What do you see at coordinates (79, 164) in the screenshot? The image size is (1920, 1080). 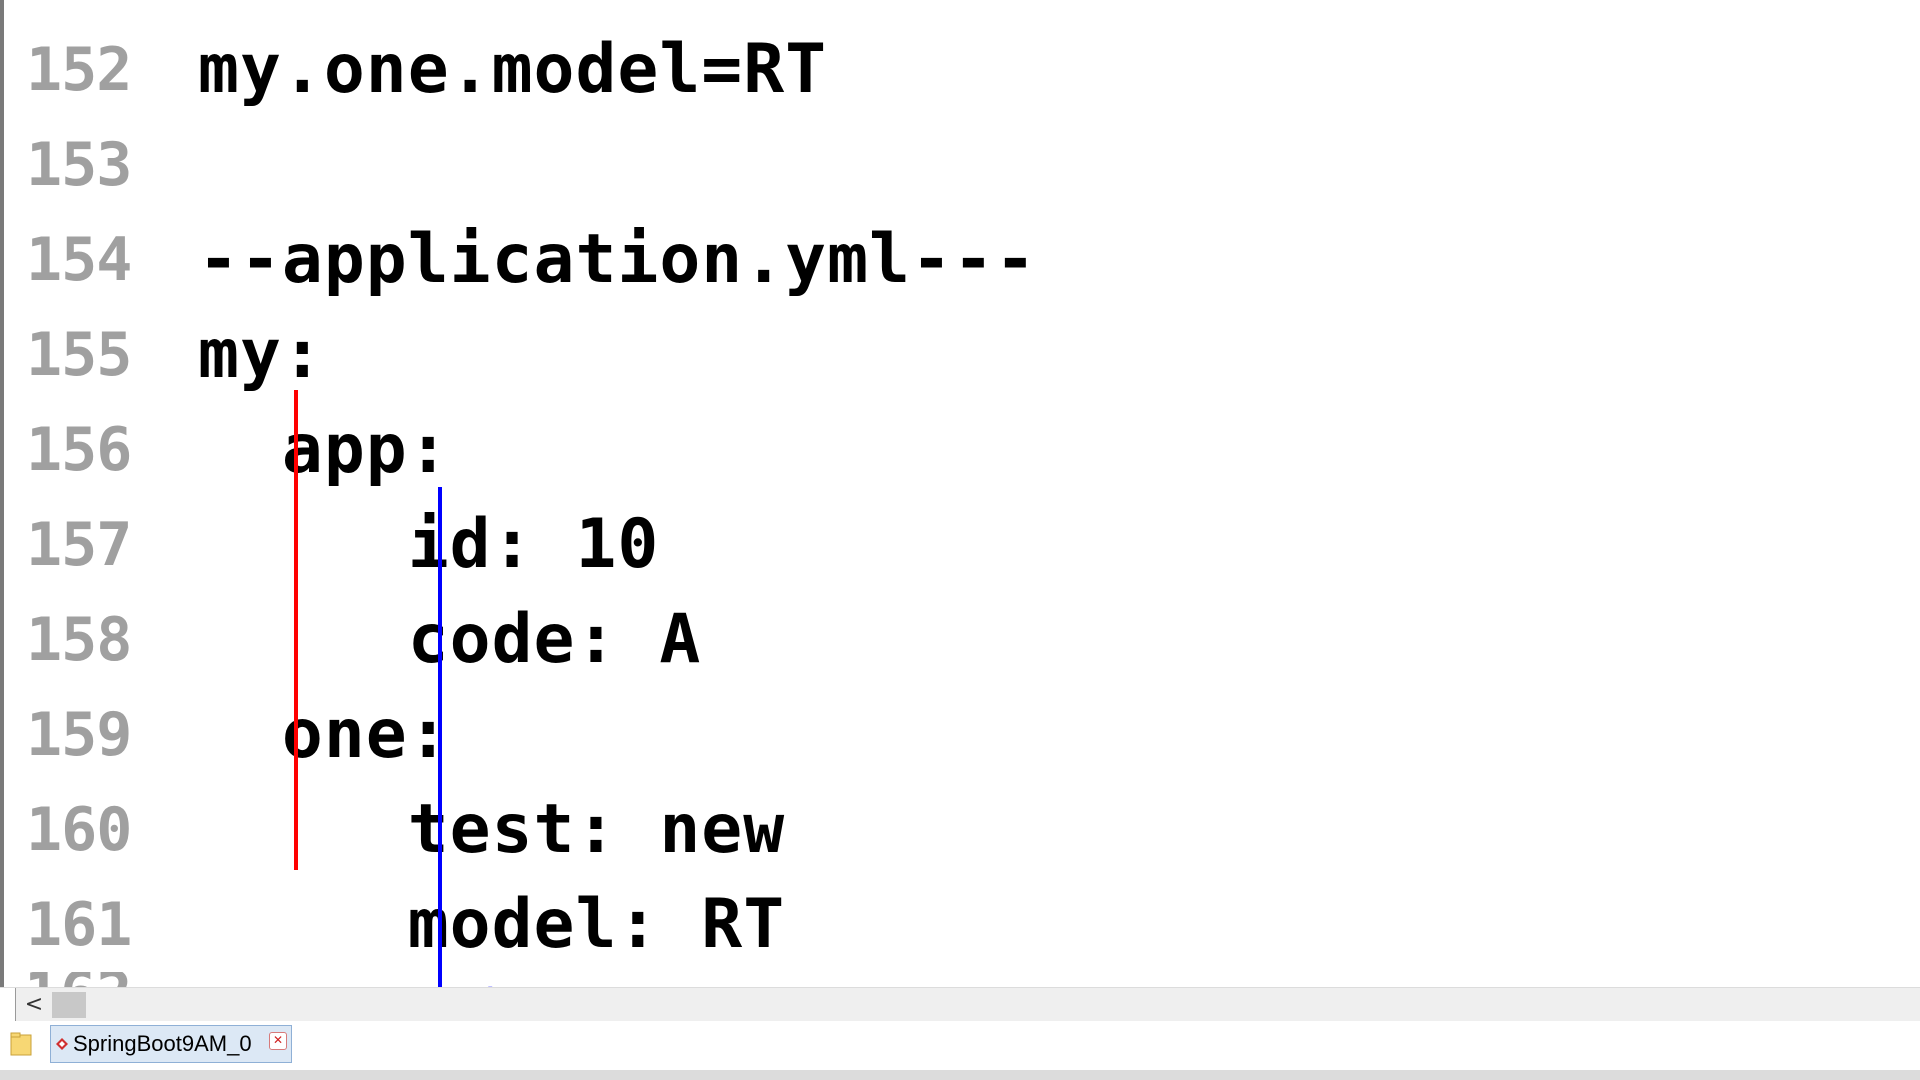 I see `line-number: 153` at bounding box center [79, 164].